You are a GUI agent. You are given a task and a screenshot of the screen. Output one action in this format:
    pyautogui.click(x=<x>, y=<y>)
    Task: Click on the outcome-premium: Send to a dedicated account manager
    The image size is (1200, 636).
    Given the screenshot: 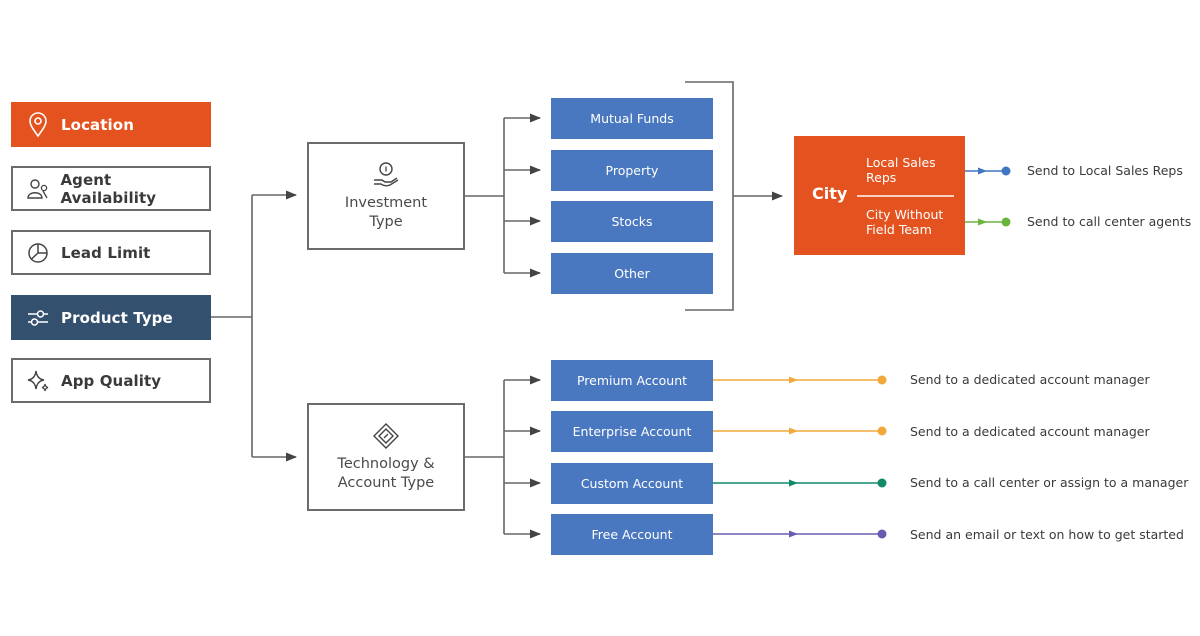 What is the action you would take?
    pyautogui.click(x=1030, y=379)
    